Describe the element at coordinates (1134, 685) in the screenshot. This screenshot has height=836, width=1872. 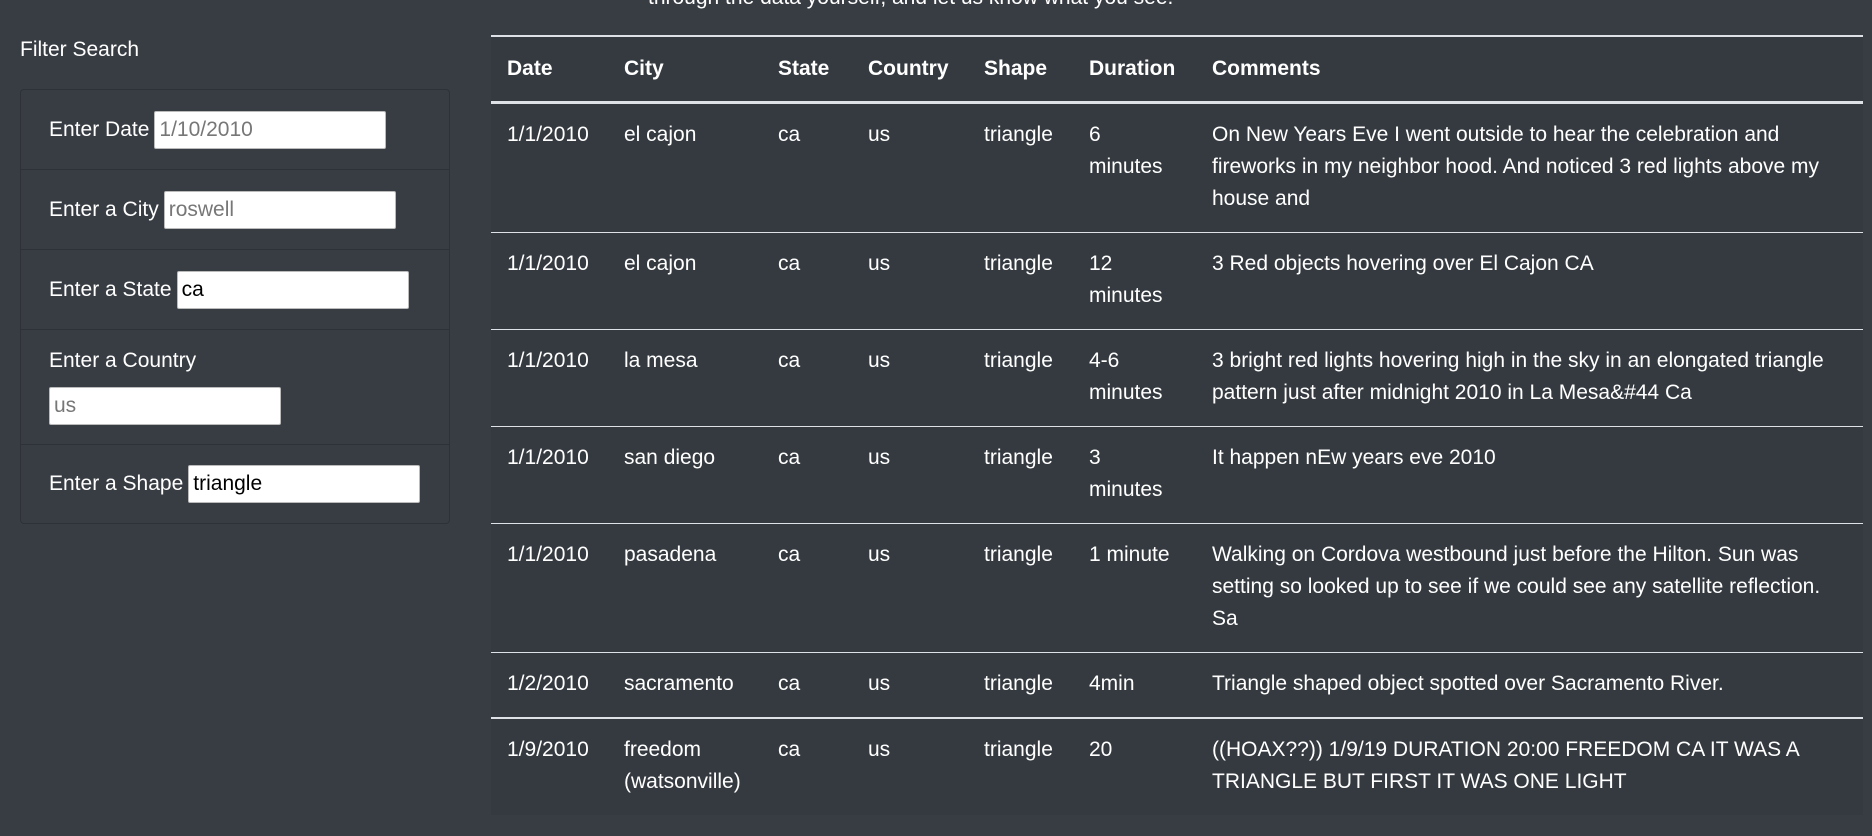
I see `cell-duration: 4min` at that location.